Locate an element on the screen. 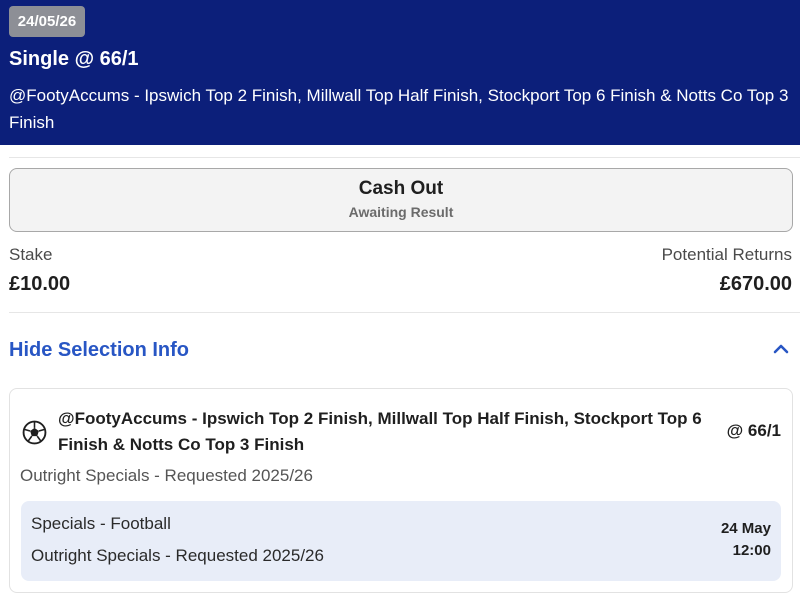 The width and height of the screenshot is (800, 598). chevron-up-icon is located at coordinates (781, 349).